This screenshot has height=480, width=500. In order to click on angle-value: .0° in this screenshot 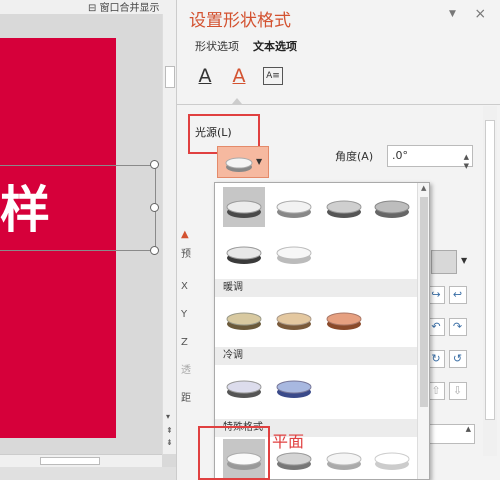, I will do `click(400, 155)`.